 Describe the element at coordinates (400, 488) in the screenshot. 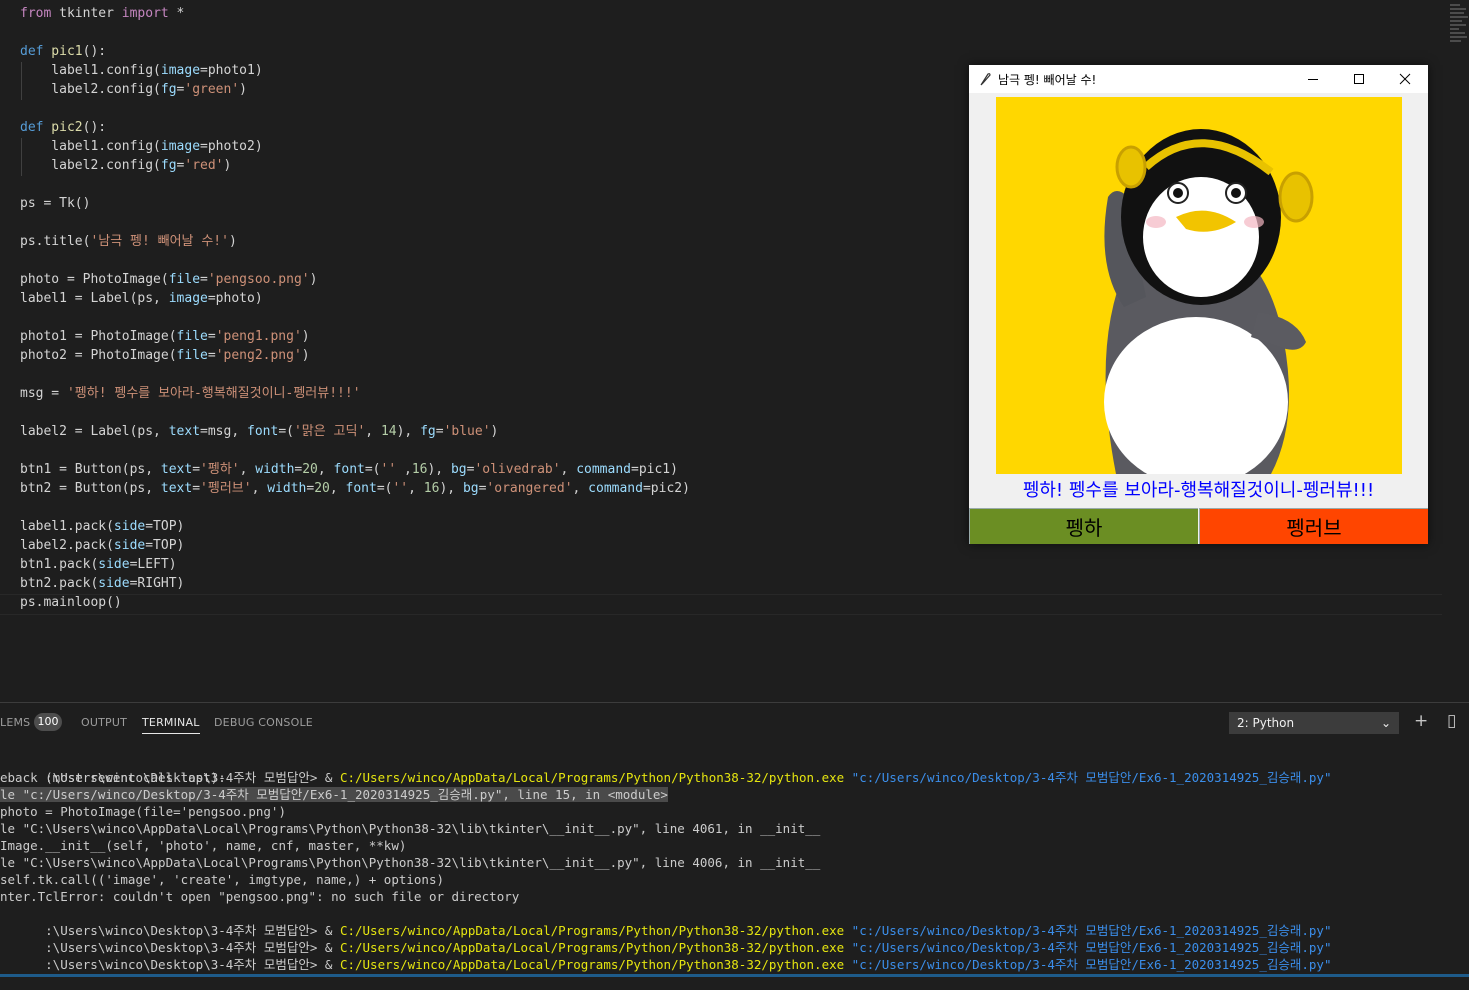

I see `code-token: ''` at that location.